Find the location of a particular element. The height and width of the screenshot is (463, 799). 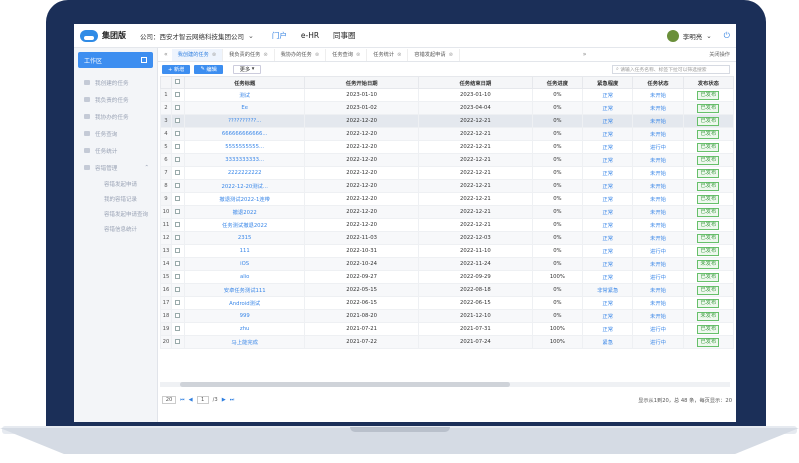

task-title: 999 is located at coordinates (245, 316).